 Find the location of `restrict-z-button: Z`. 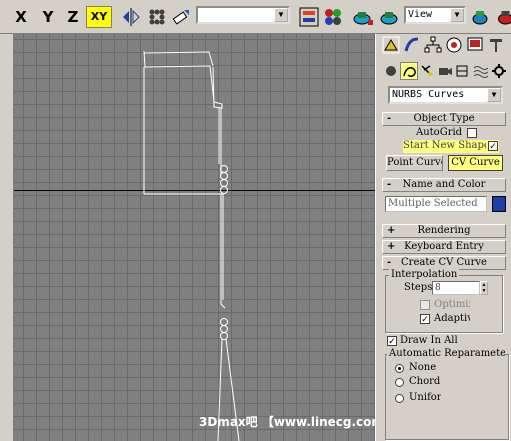

restrict-z-button: Z is located at coordinates (73, 17).